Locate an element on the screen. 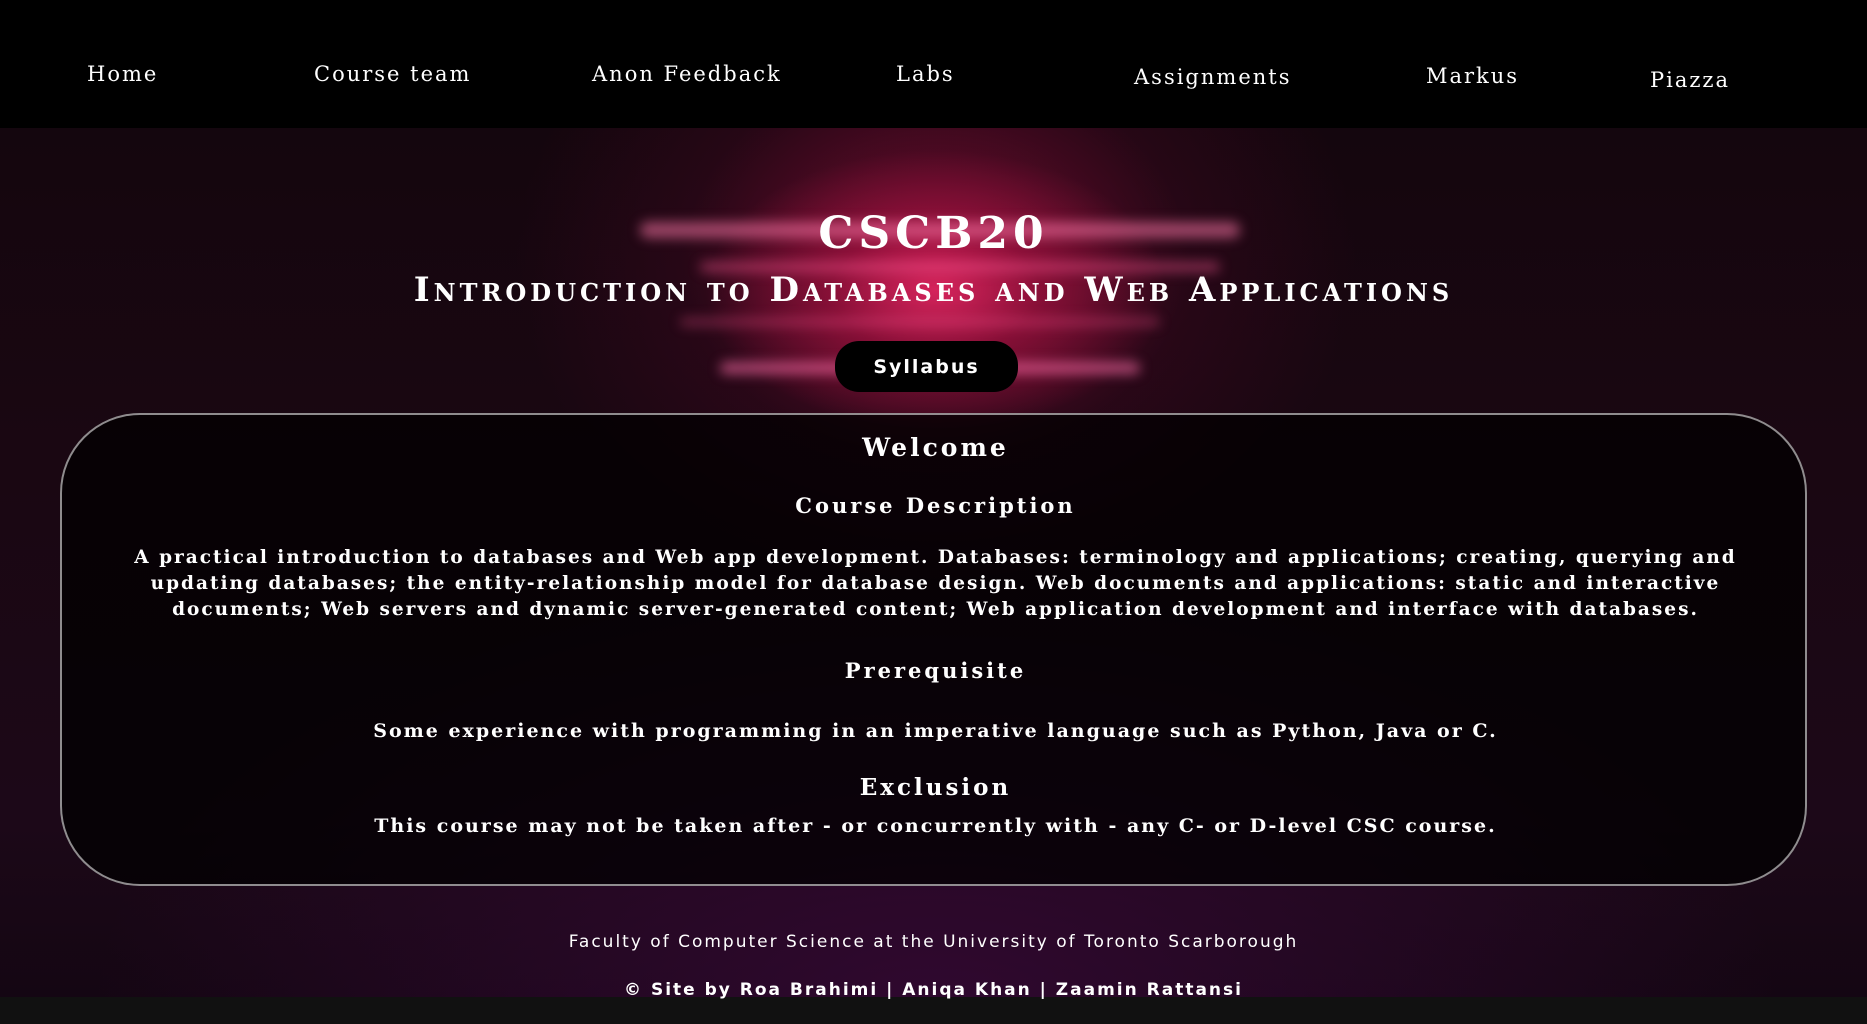 This screenshot has width=1867, height=1024. nav-anon-feedback-link: Anon Feedback is located at coordinates (687, 74).